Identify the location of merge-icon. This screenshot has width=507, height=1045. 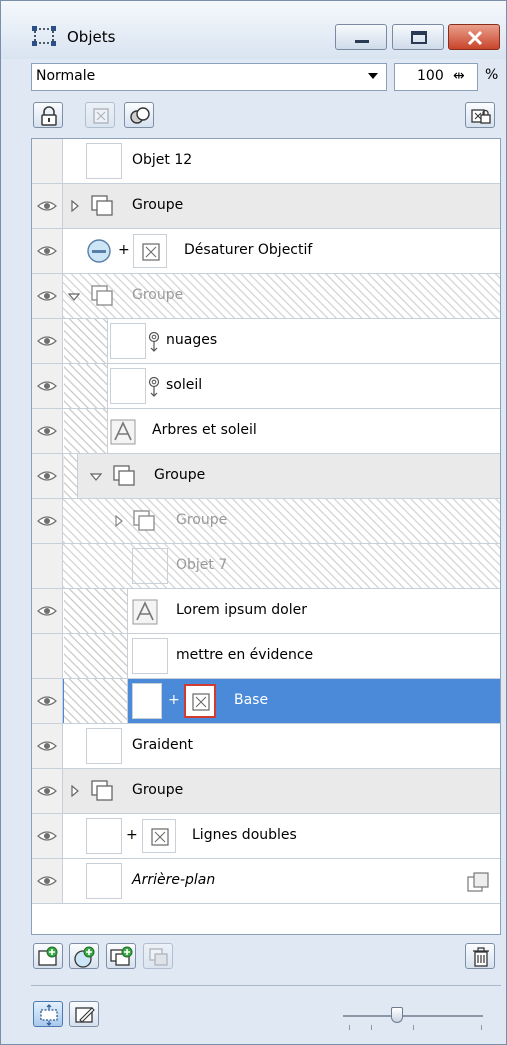
(158, 957).